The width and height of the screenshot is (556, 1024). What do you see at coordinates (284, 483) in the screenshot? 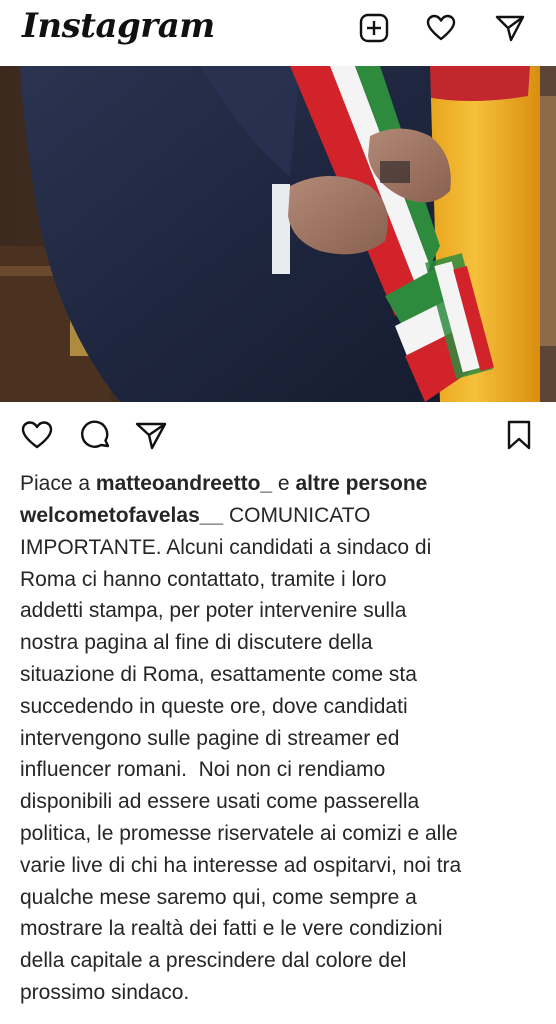
I see `likes-middle: e` at bounding box center [284, 483].